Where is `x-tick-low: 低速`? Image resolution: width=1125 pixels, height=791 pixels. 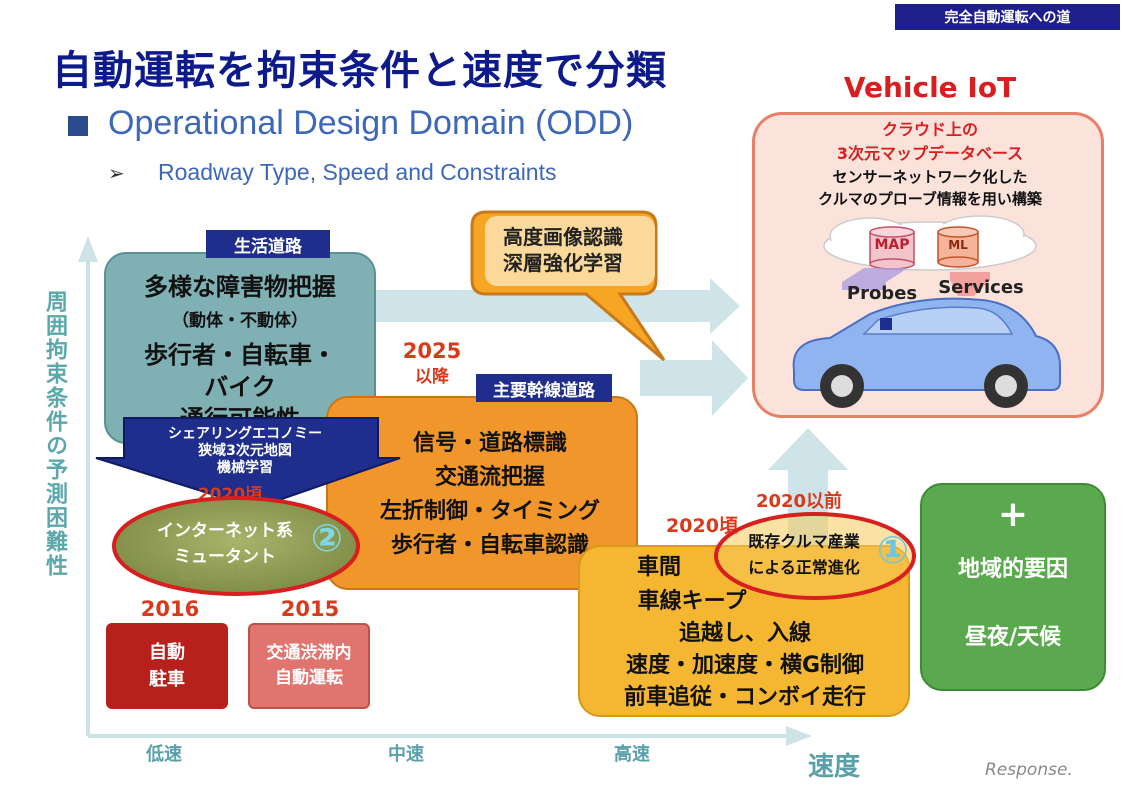
x-tick-low: 低速 is located at coordinates (164, 754).